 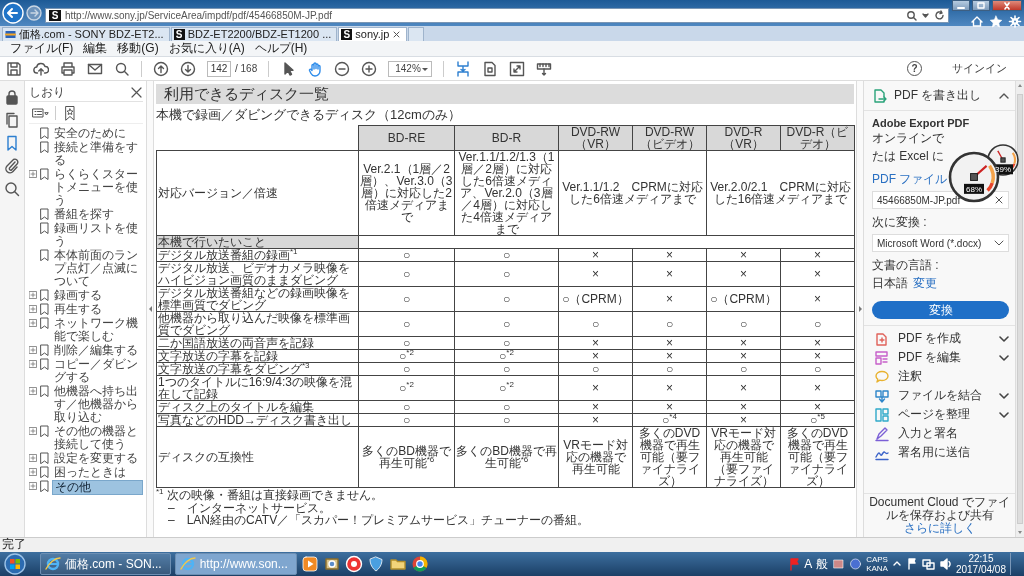 I want to click on caret-icon, so click(x=424, y=68).